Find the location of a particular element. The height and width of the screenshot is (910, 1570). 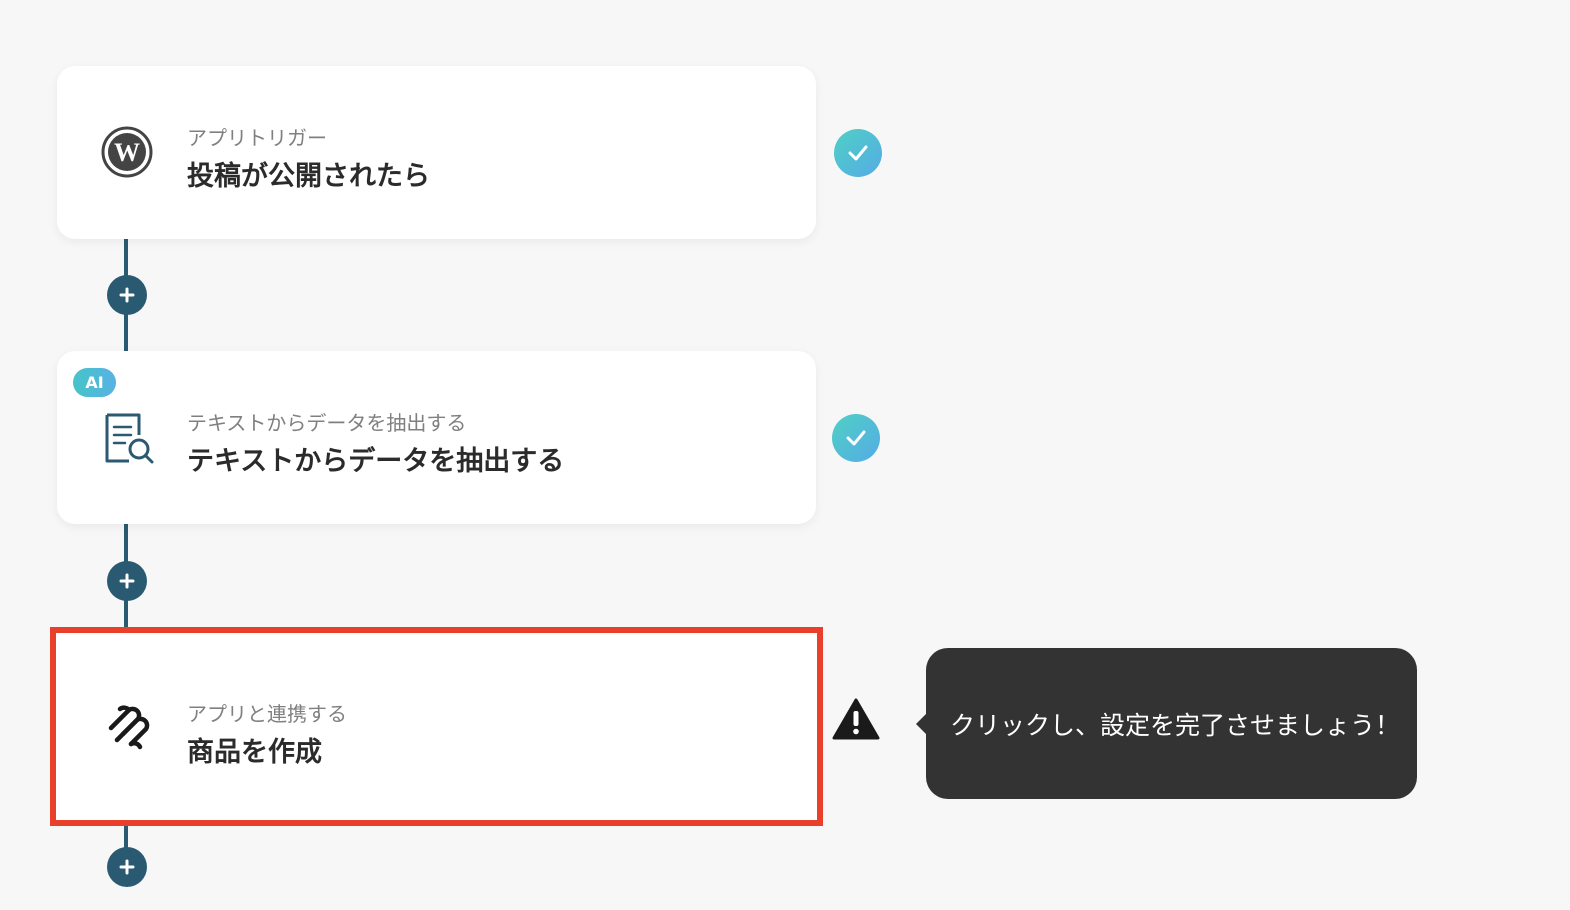

wordpress-logo-icon: W is located at coordinates (127, 152).